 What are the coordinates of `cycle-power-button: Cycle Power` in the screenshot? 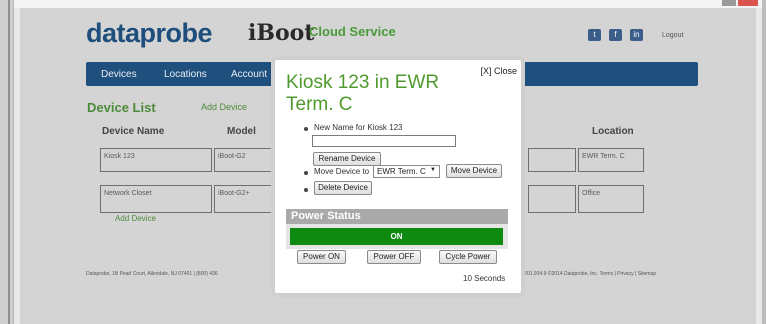 It's located at (468, 257).